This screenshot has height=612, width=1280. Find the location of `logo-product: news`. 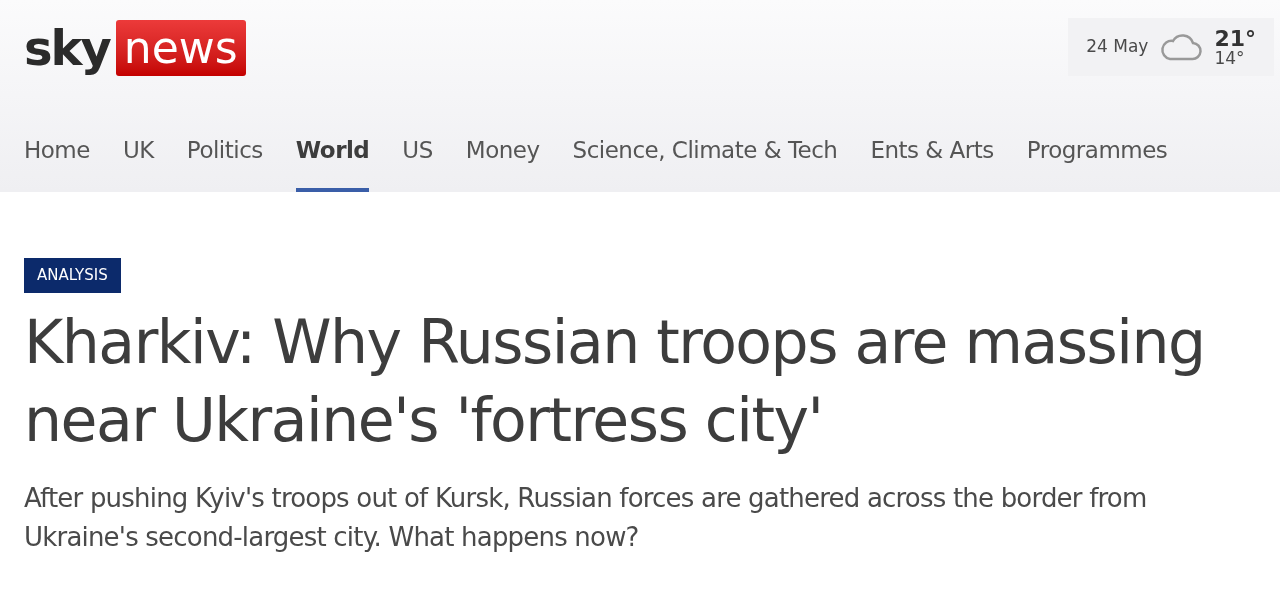

logo-product: news is located at coordinates (180, 48).